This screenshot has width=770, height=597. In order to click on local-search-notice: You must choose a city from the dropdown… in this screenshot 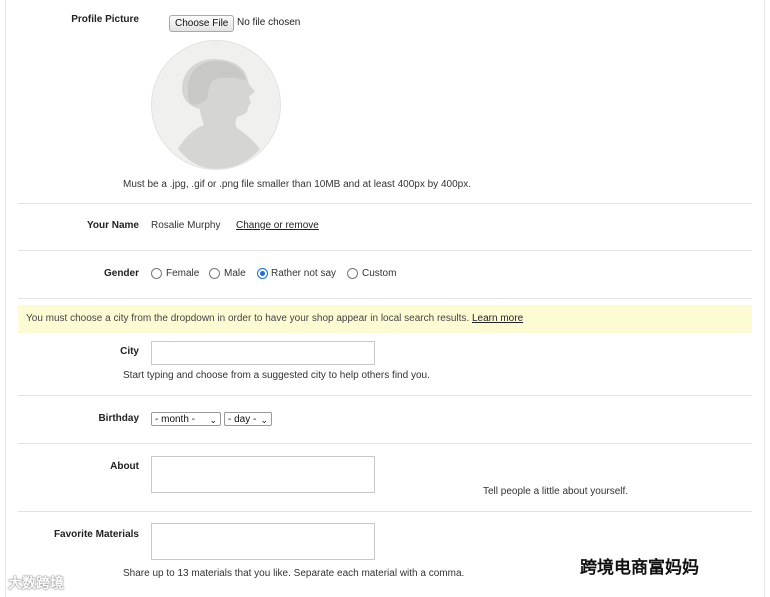, I will do `click(385, 319)`.